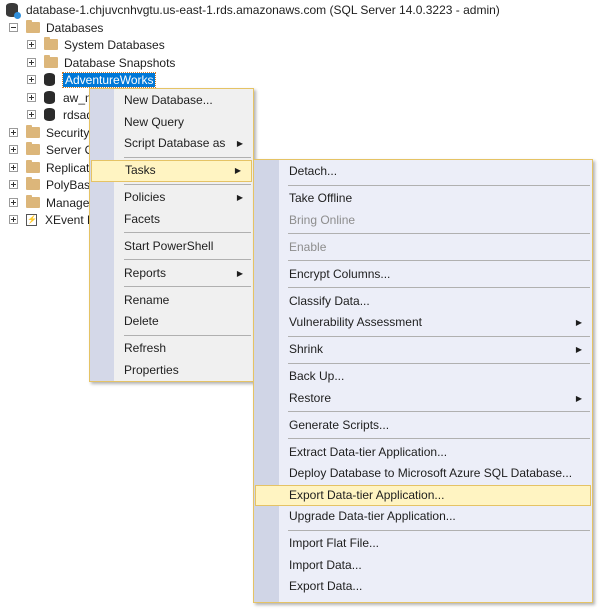 The height and width of the screenshot is (611, 600). I want to click on menu-item-refresh: Refresh, so click(171, 349).